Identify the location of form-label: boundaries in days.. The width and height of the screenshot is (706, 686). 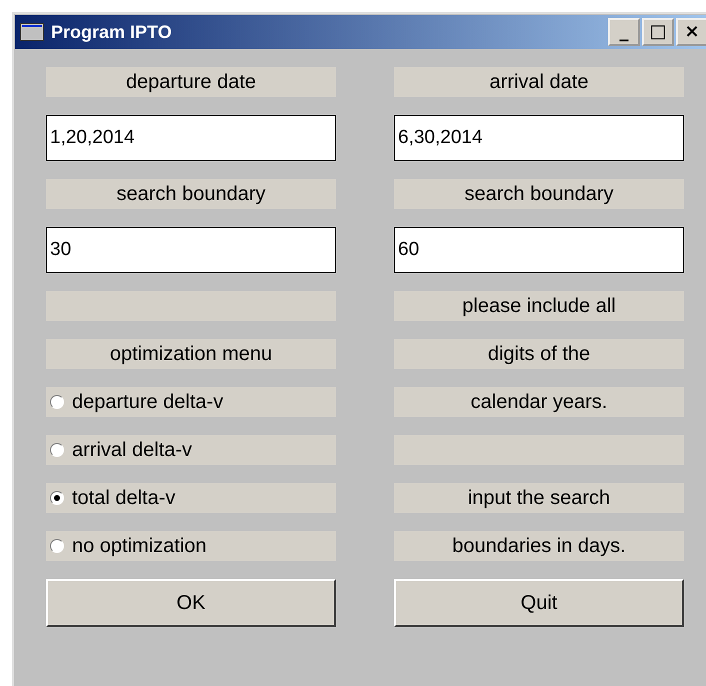
(539, 546).